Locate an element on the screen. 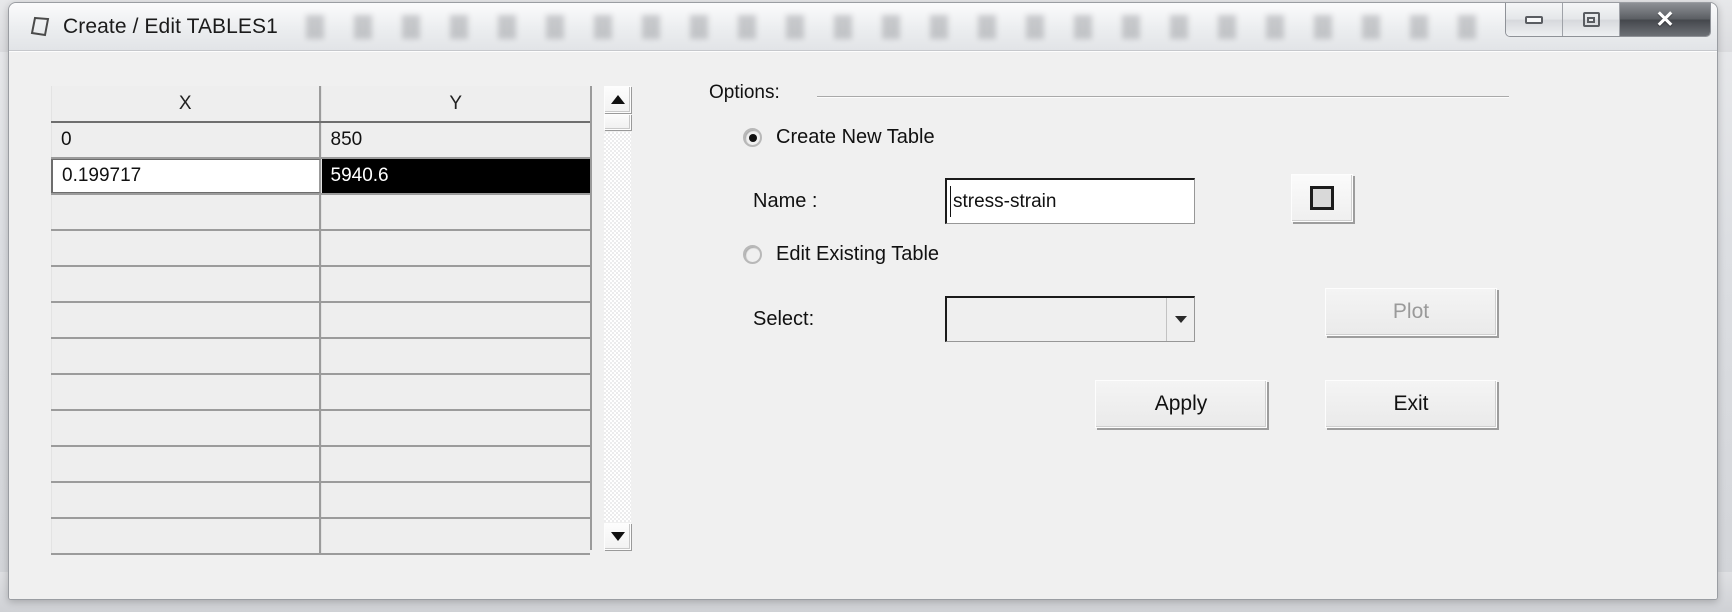 The width and height of the screenshot is (1732, 612). table-quad-icon is located at coordinates (40, 27).